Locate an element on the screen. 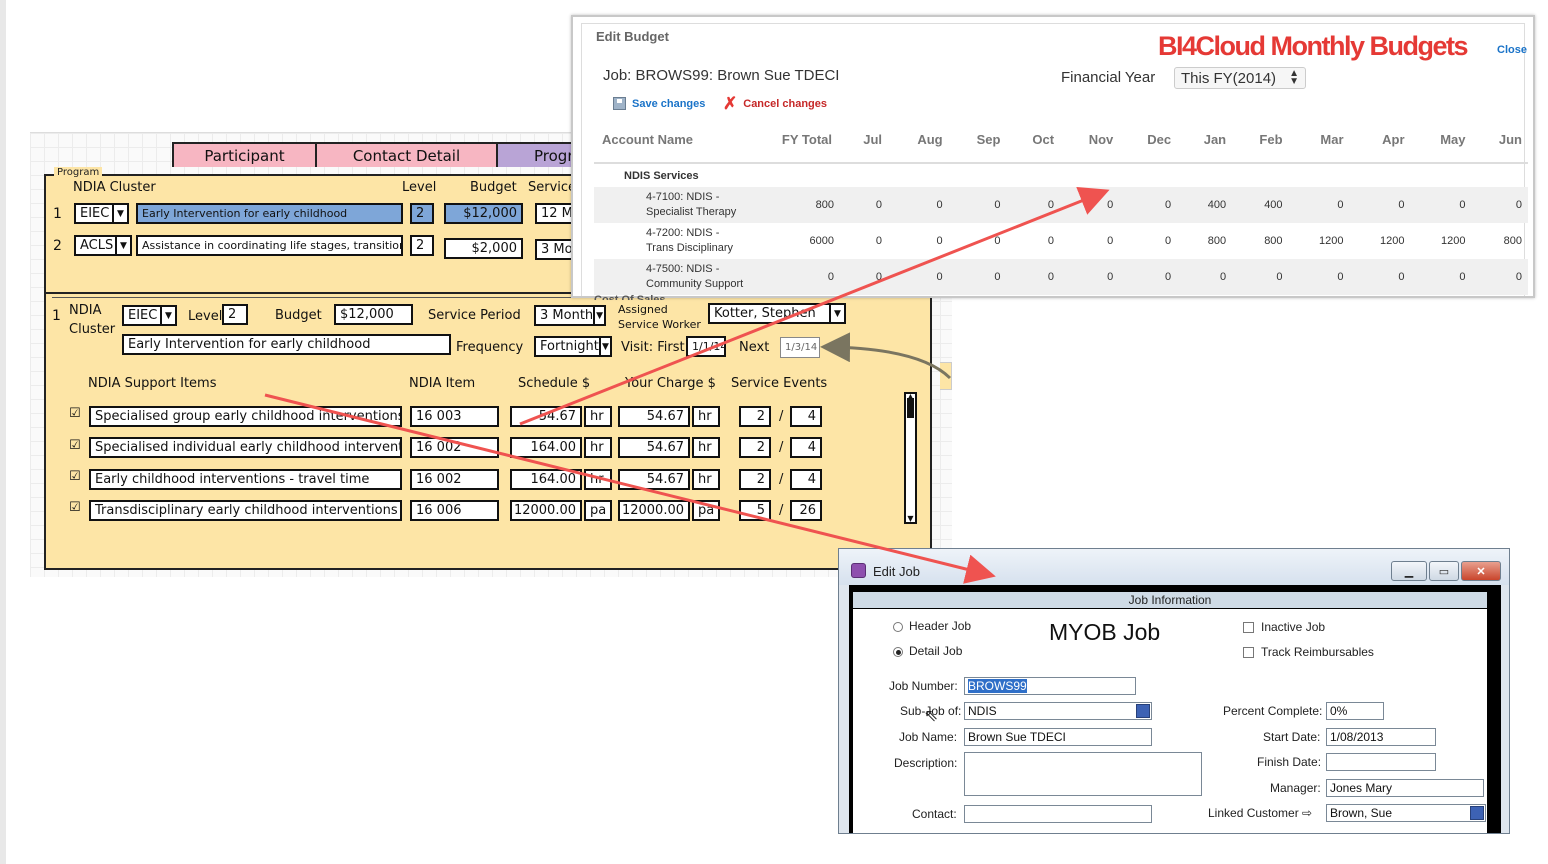  detail-cluster-dropdown: EIEC ▼ is located at coordinates (149, 315).